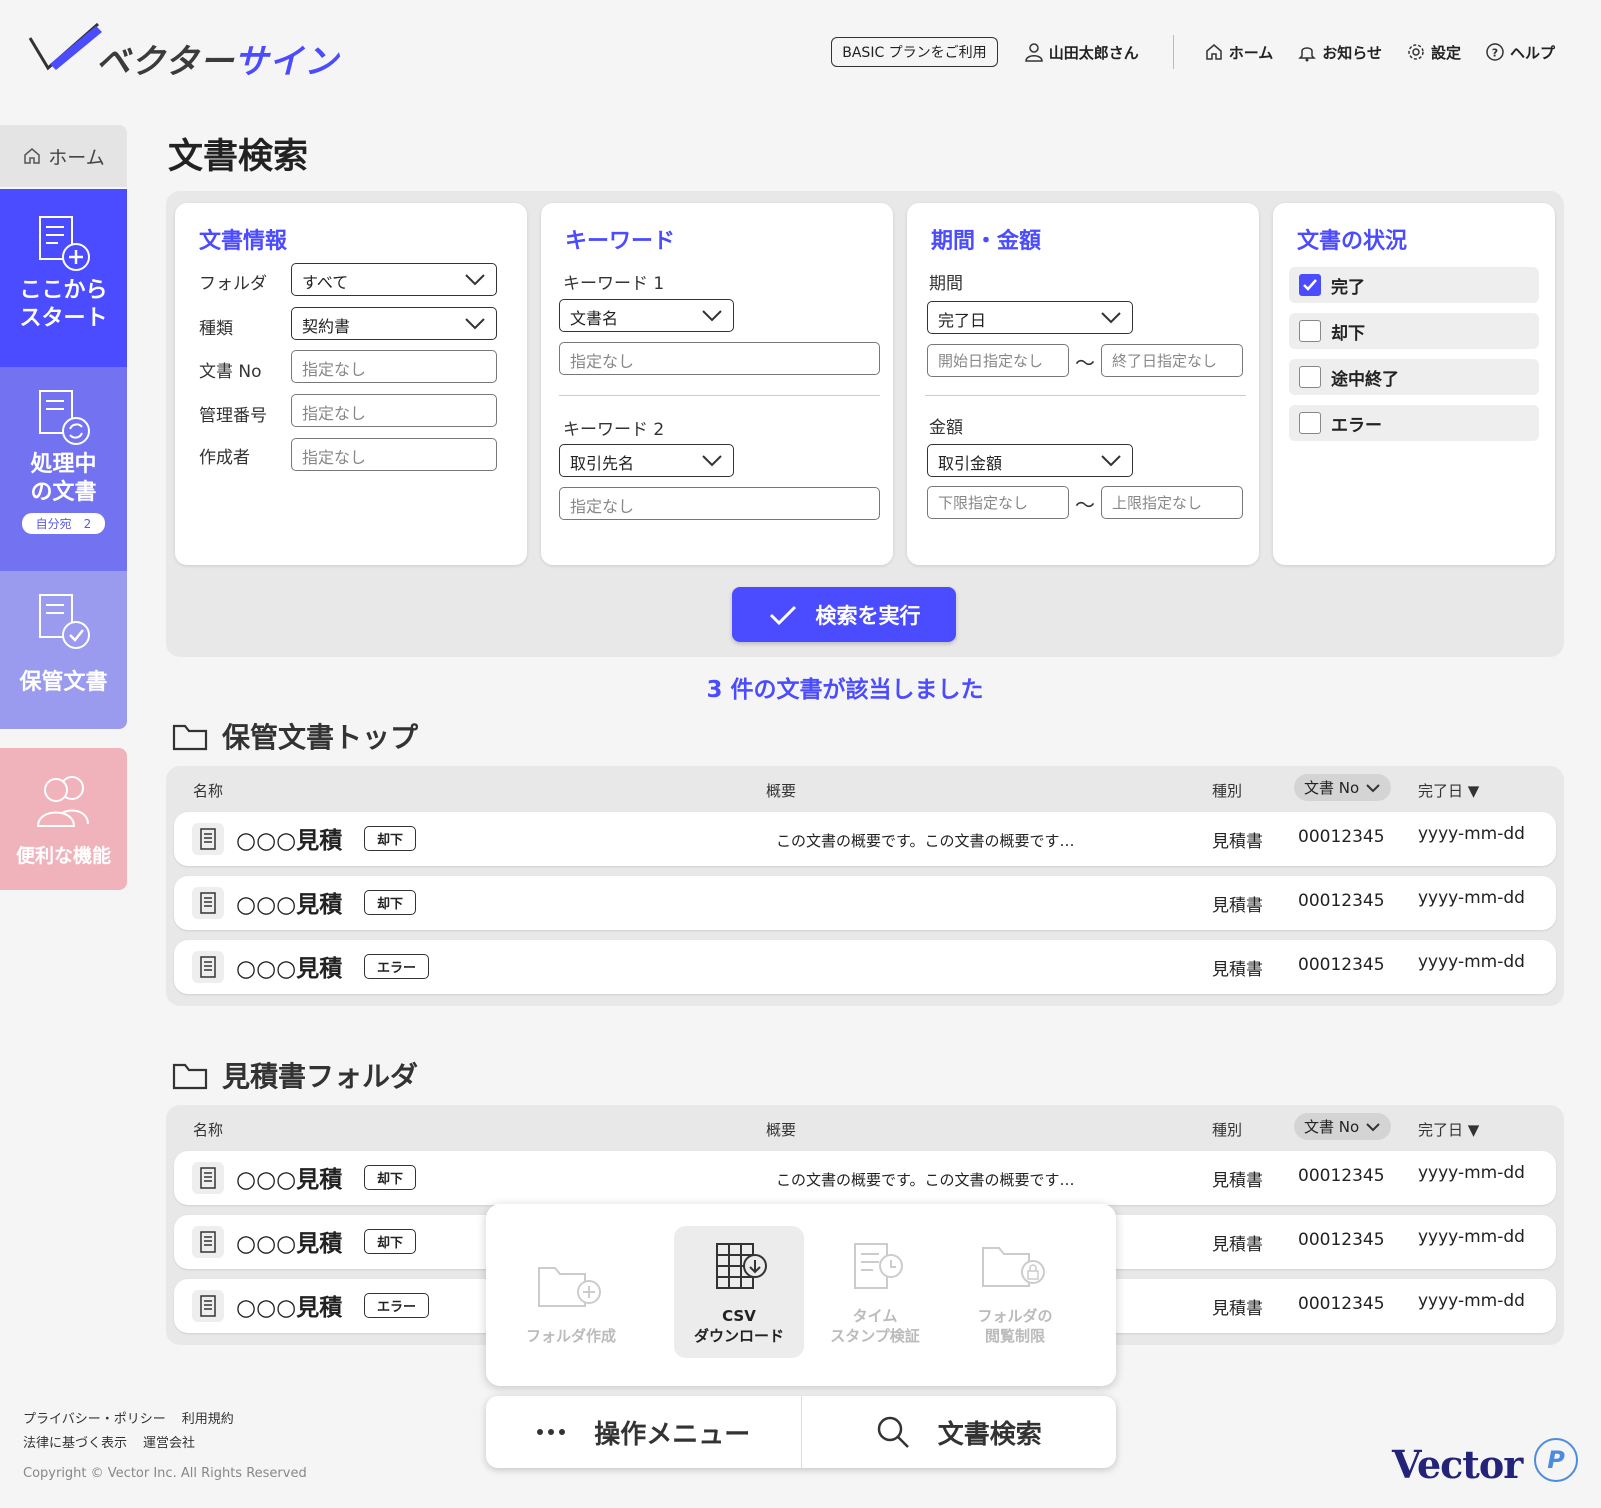  Describe the element at coordinates (75, 1443) in the screenshot. I see `legal-link: 法律に基づく表示` at that location.